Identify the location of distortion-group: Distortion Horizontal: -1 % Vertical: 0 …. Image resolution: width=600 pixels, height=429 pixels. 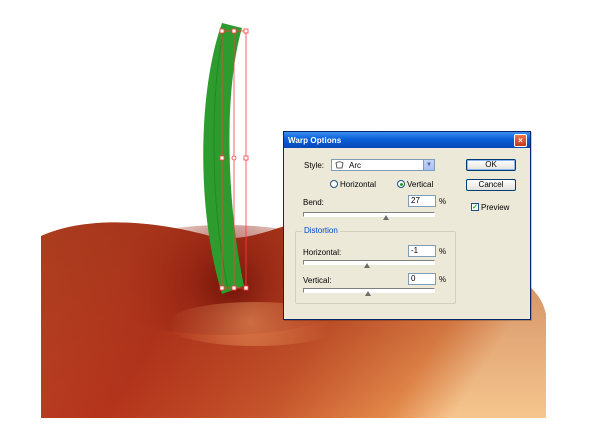
(375, 265).